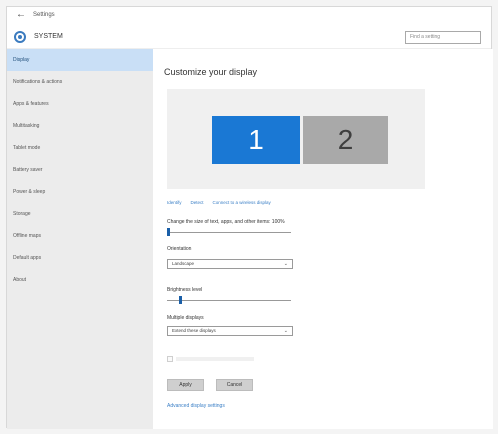 This screenshot has height=434, width=498. What do you see at coordinates (185, 290) in the screenshot?
I see `brightness-label: Brightness level` at bounding box center [185, 290].